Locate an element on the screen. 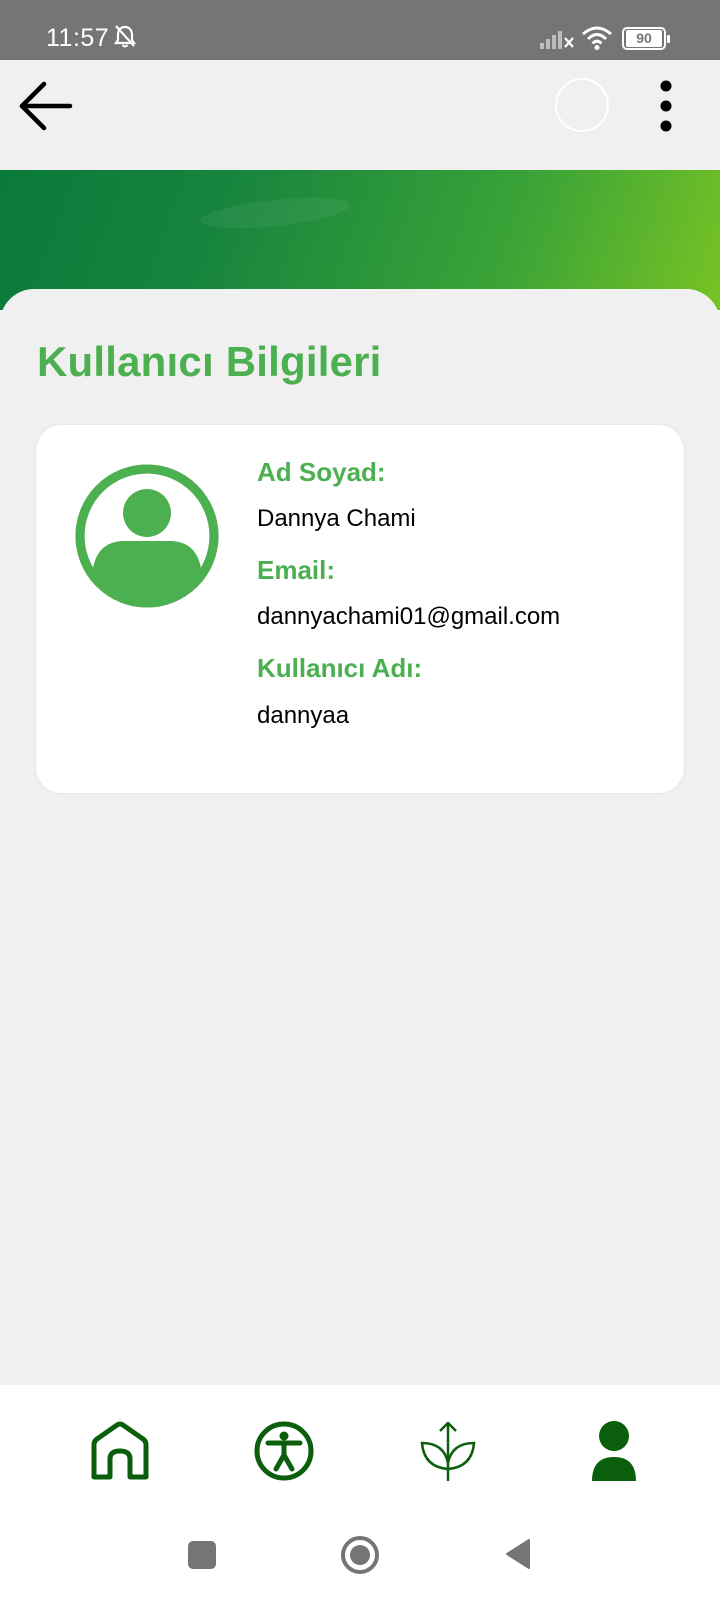 The width and height of the screenshot is (720, 1600). triangle-back-icon is located at coordinates (518, 1554).